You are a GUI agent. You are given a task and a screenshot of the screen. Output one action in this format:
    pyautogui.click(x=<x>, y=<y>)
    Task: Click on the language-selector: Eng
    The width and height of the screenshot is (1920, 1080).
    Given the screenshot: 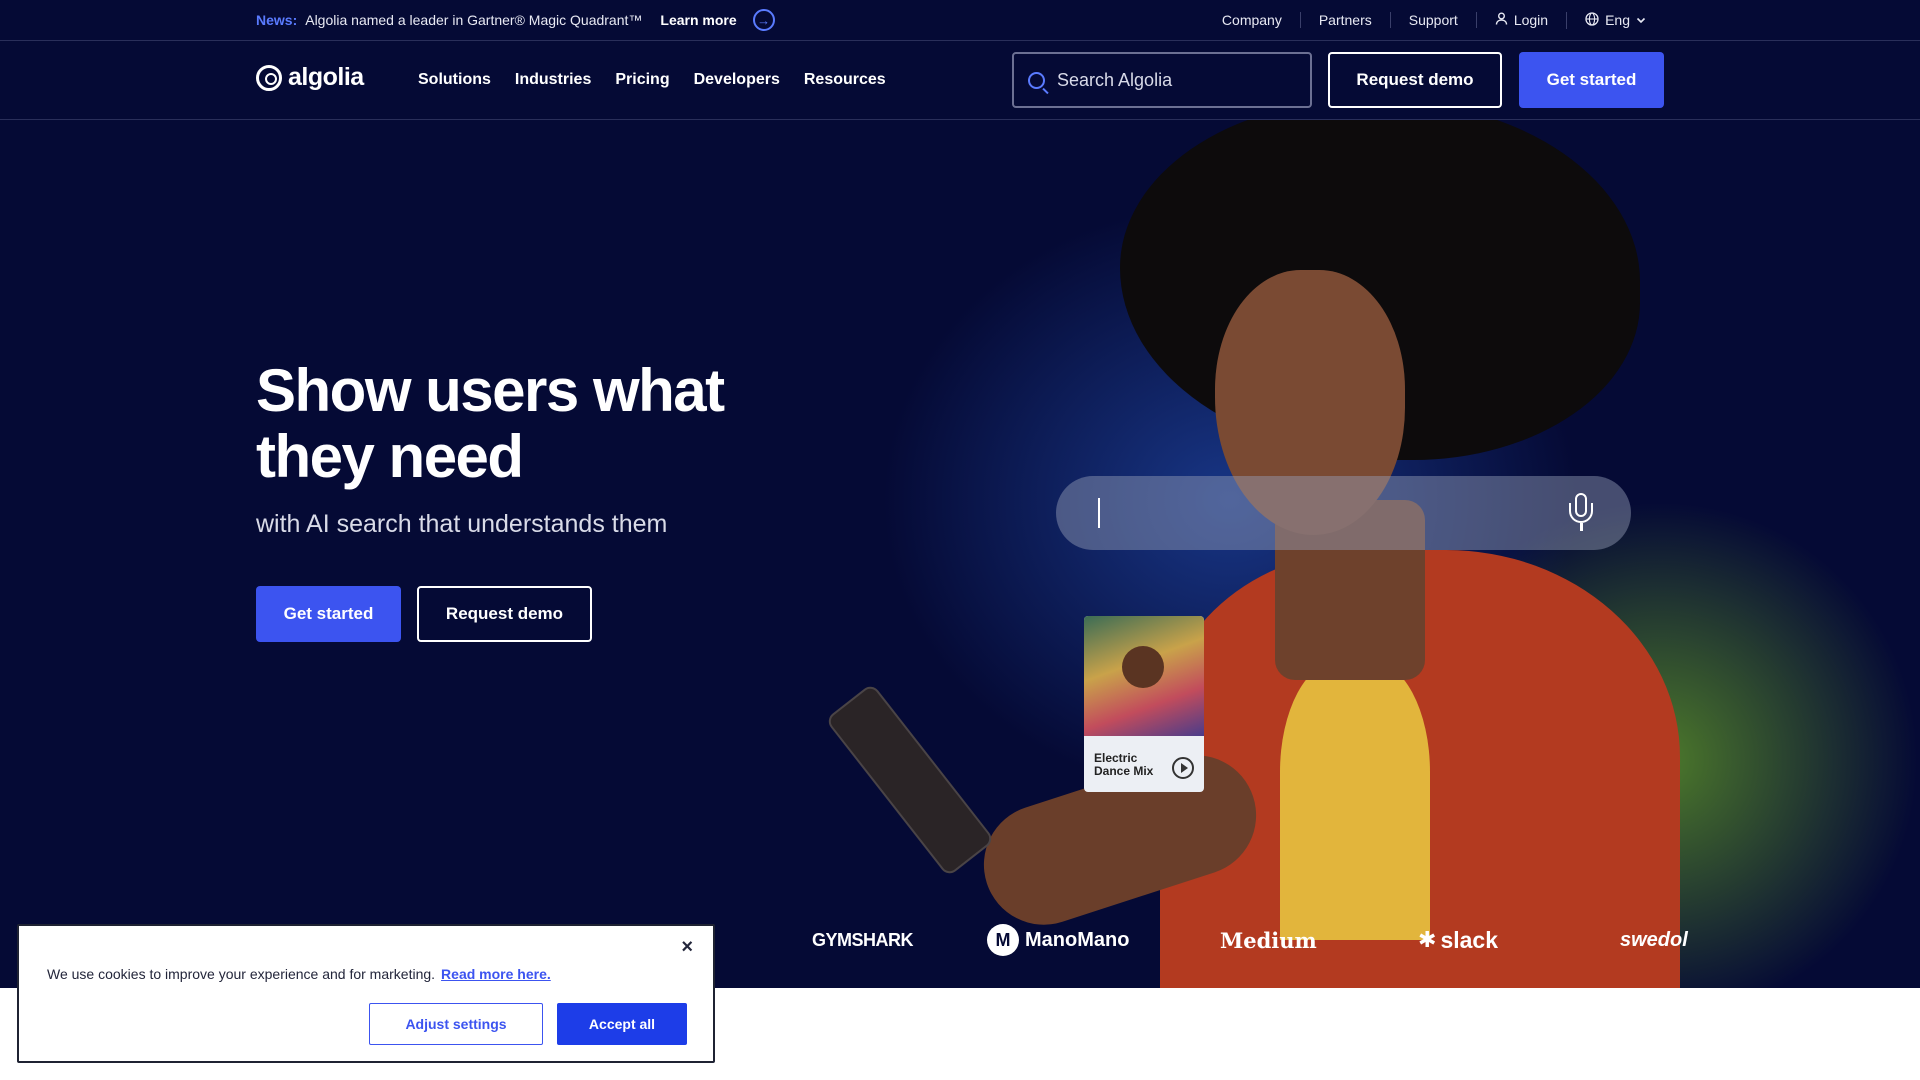 What is the action you would take?
    pyautogui.click(x=1615, y=20)
    